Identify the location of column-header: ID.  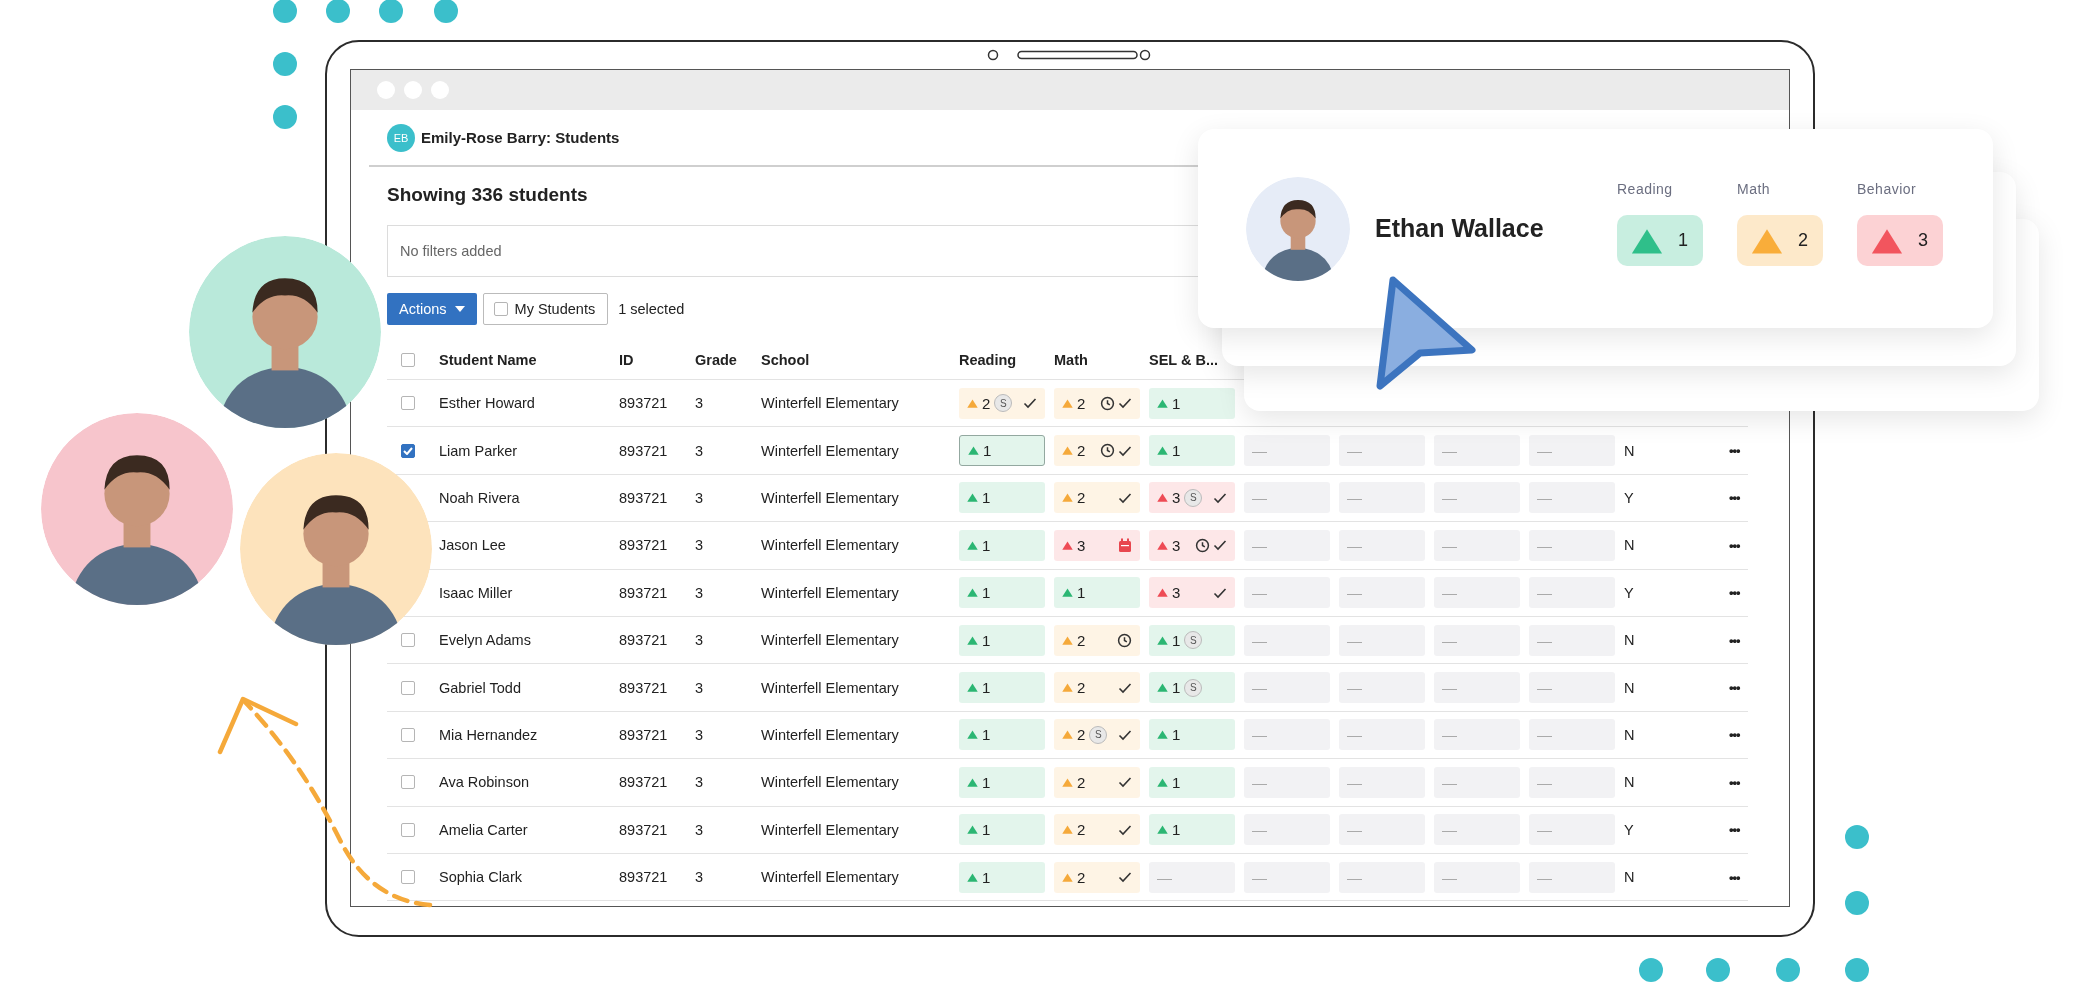
(626, 360).